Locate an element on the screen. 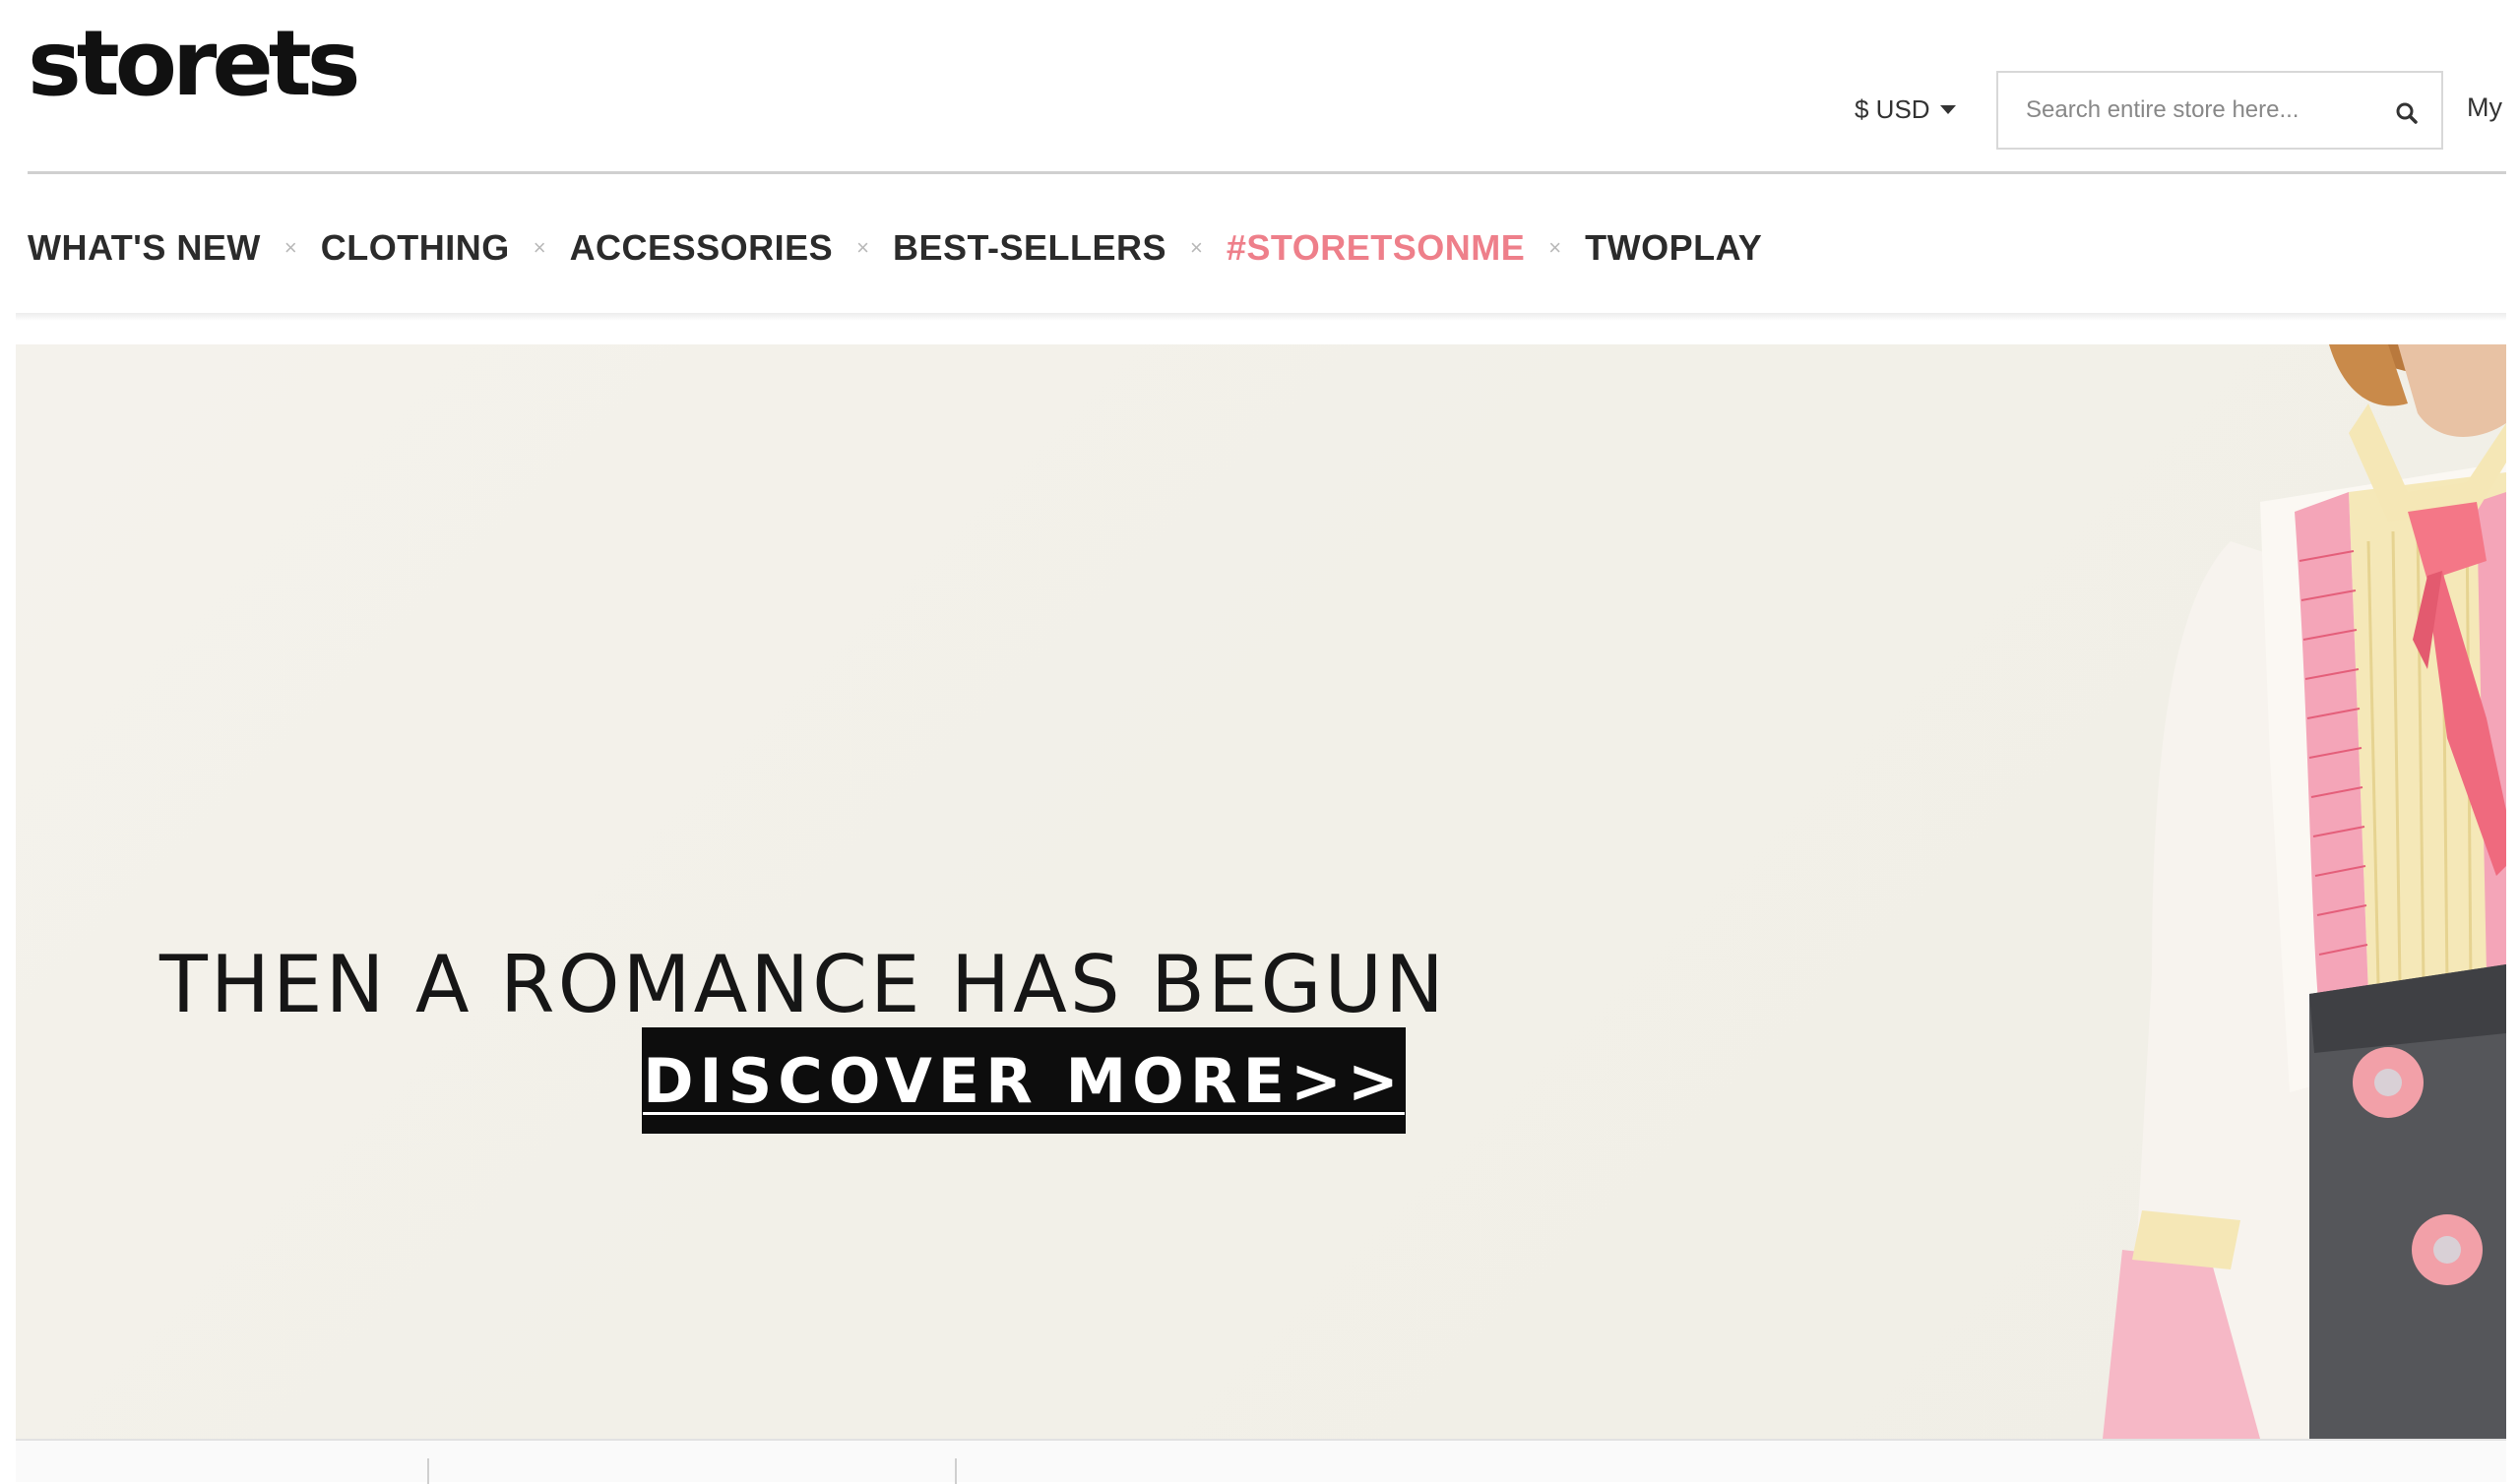 The width and height of the screenshot is (2520, 1484). currency-label: $ USD is located at coordinates (1892, 109).